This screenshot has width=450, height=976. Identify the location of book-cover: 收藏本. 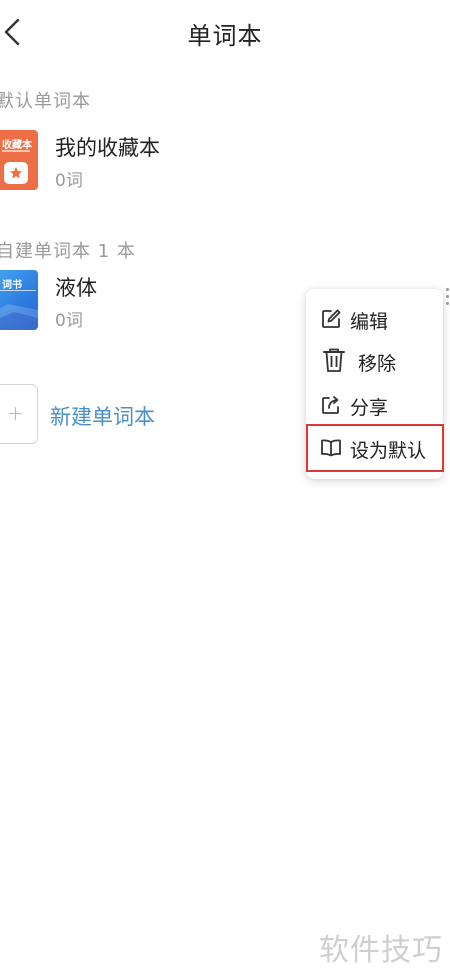
(19, 160).